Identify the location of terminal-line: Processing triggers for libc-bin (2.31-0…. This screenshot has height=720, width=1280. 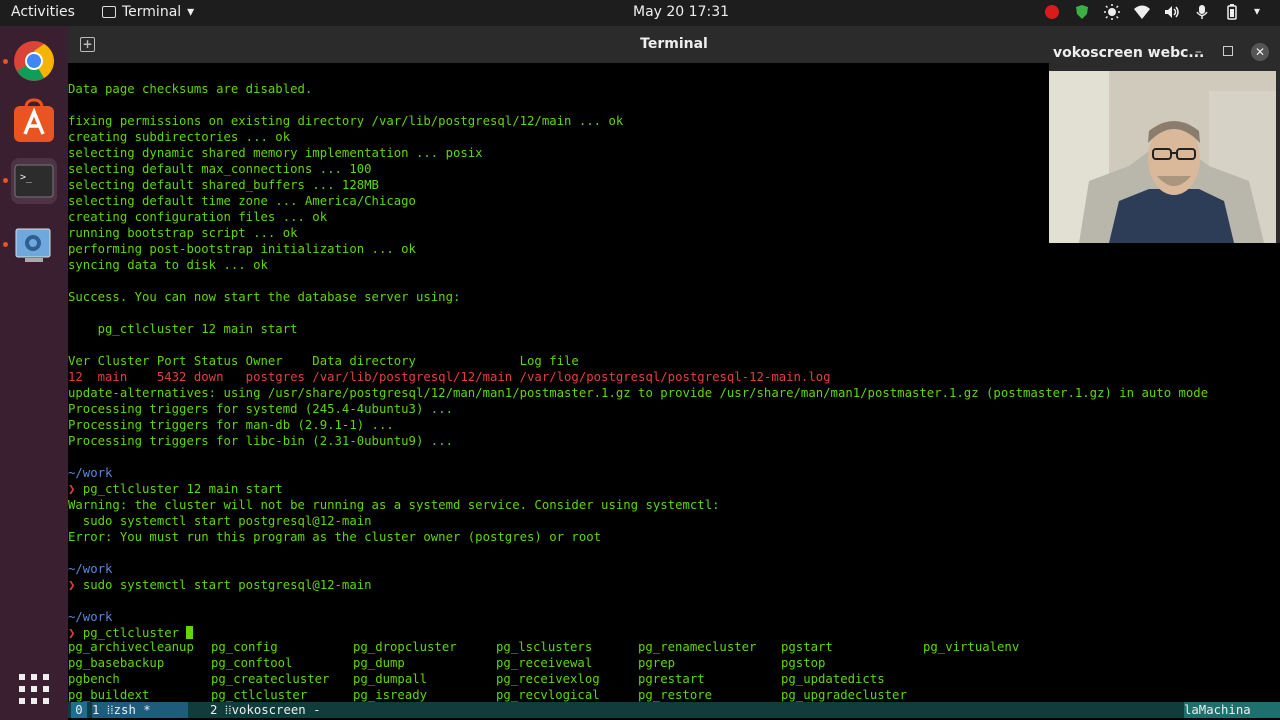
(638, 441).